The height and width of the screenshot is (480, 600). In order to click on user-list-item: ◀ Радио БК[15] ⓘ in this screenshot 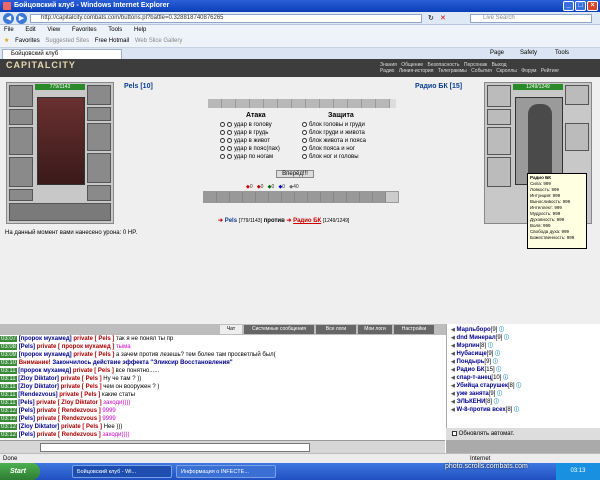, I will do `click(525, 370)`.